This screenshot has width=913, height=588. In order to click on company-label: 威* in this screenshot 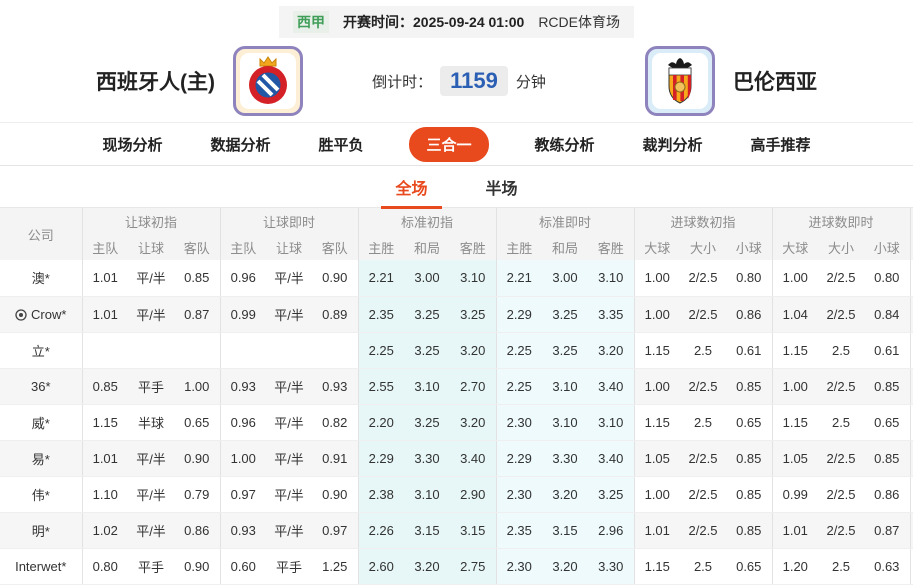, I will do `click(40, 423)`.